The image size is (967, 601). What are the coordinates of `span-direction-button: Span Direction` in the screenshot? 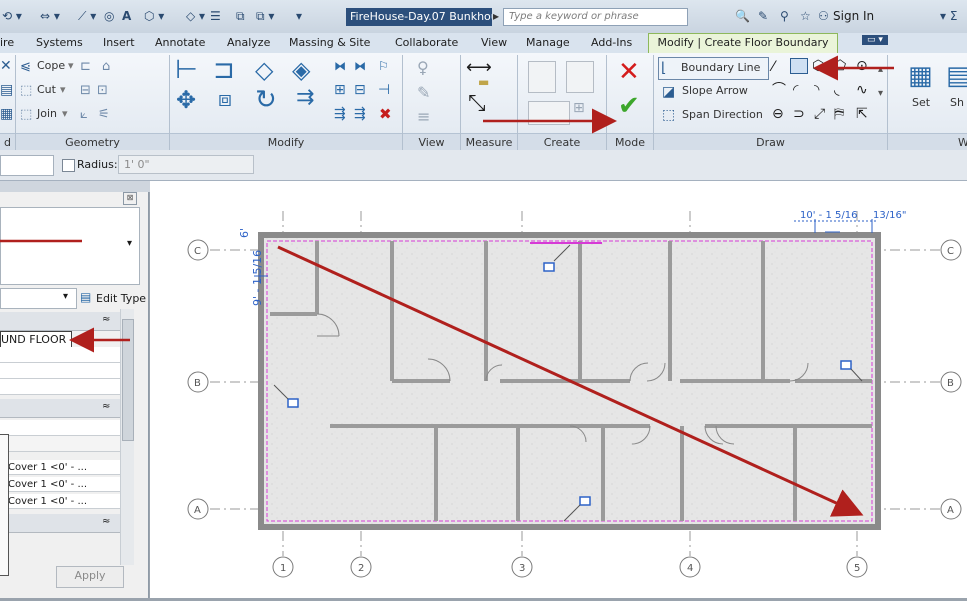 It's located at (722, 114).